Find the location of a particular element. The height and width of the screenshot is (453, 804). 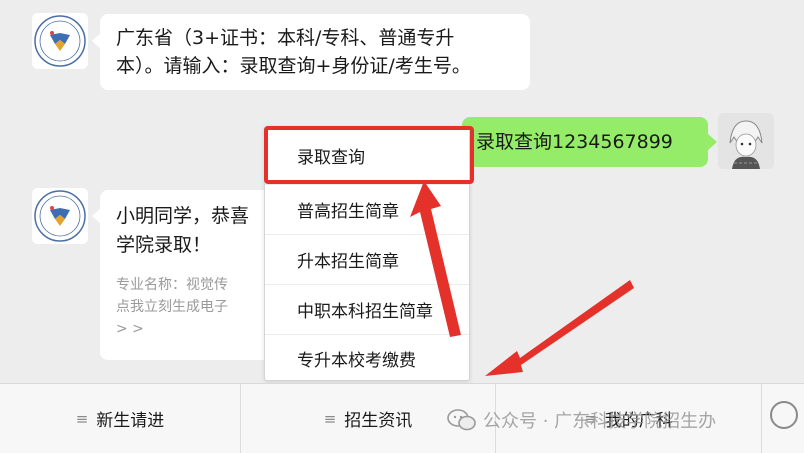

menu-item-general-enrollment-guide: 普高招生简章 is located at coordinates (367, 210).